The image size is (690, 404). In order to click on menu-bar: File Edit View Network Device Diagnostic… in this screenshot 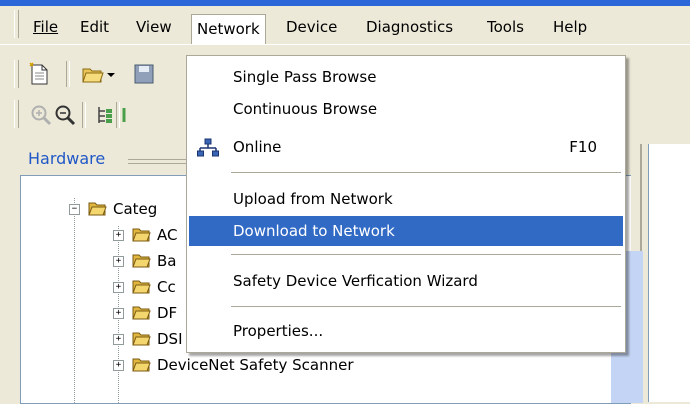, I will do `click(345, 25)`.